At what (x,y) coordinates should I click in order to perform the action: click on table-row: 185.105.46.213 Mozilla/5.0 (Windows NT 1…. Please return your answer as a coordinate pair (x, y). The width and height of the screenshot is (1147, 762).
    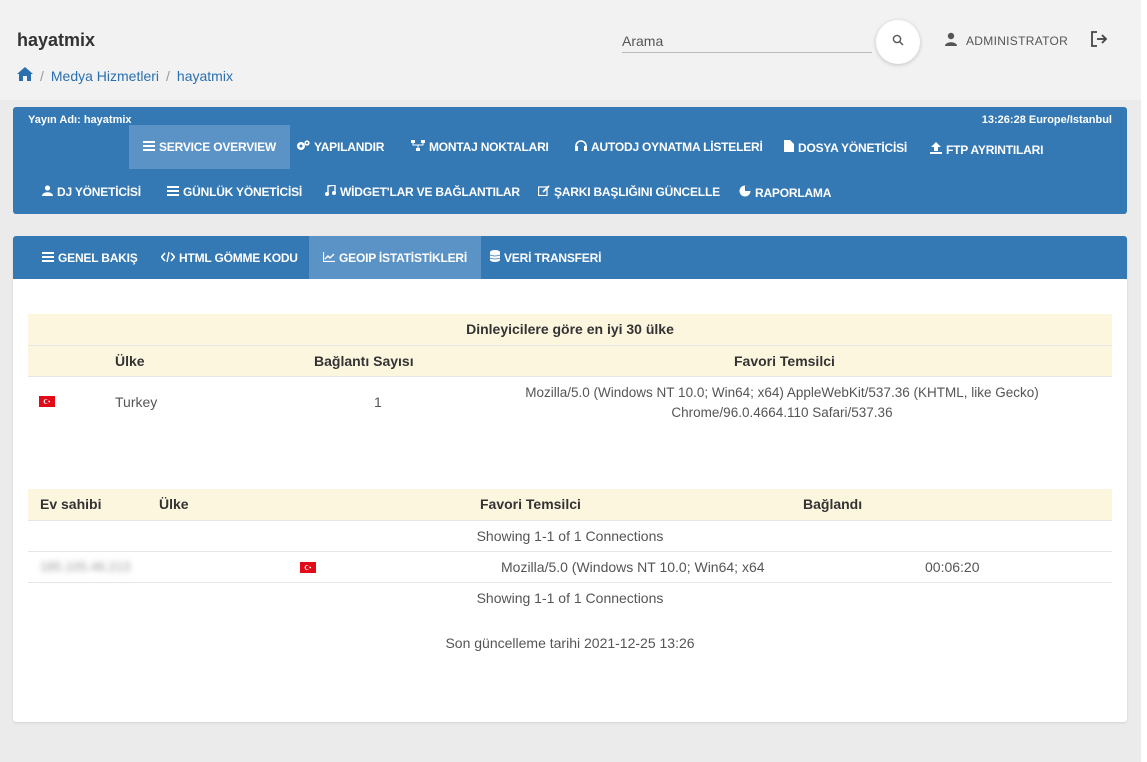
    Looking at the image, I should click on (570, 567).